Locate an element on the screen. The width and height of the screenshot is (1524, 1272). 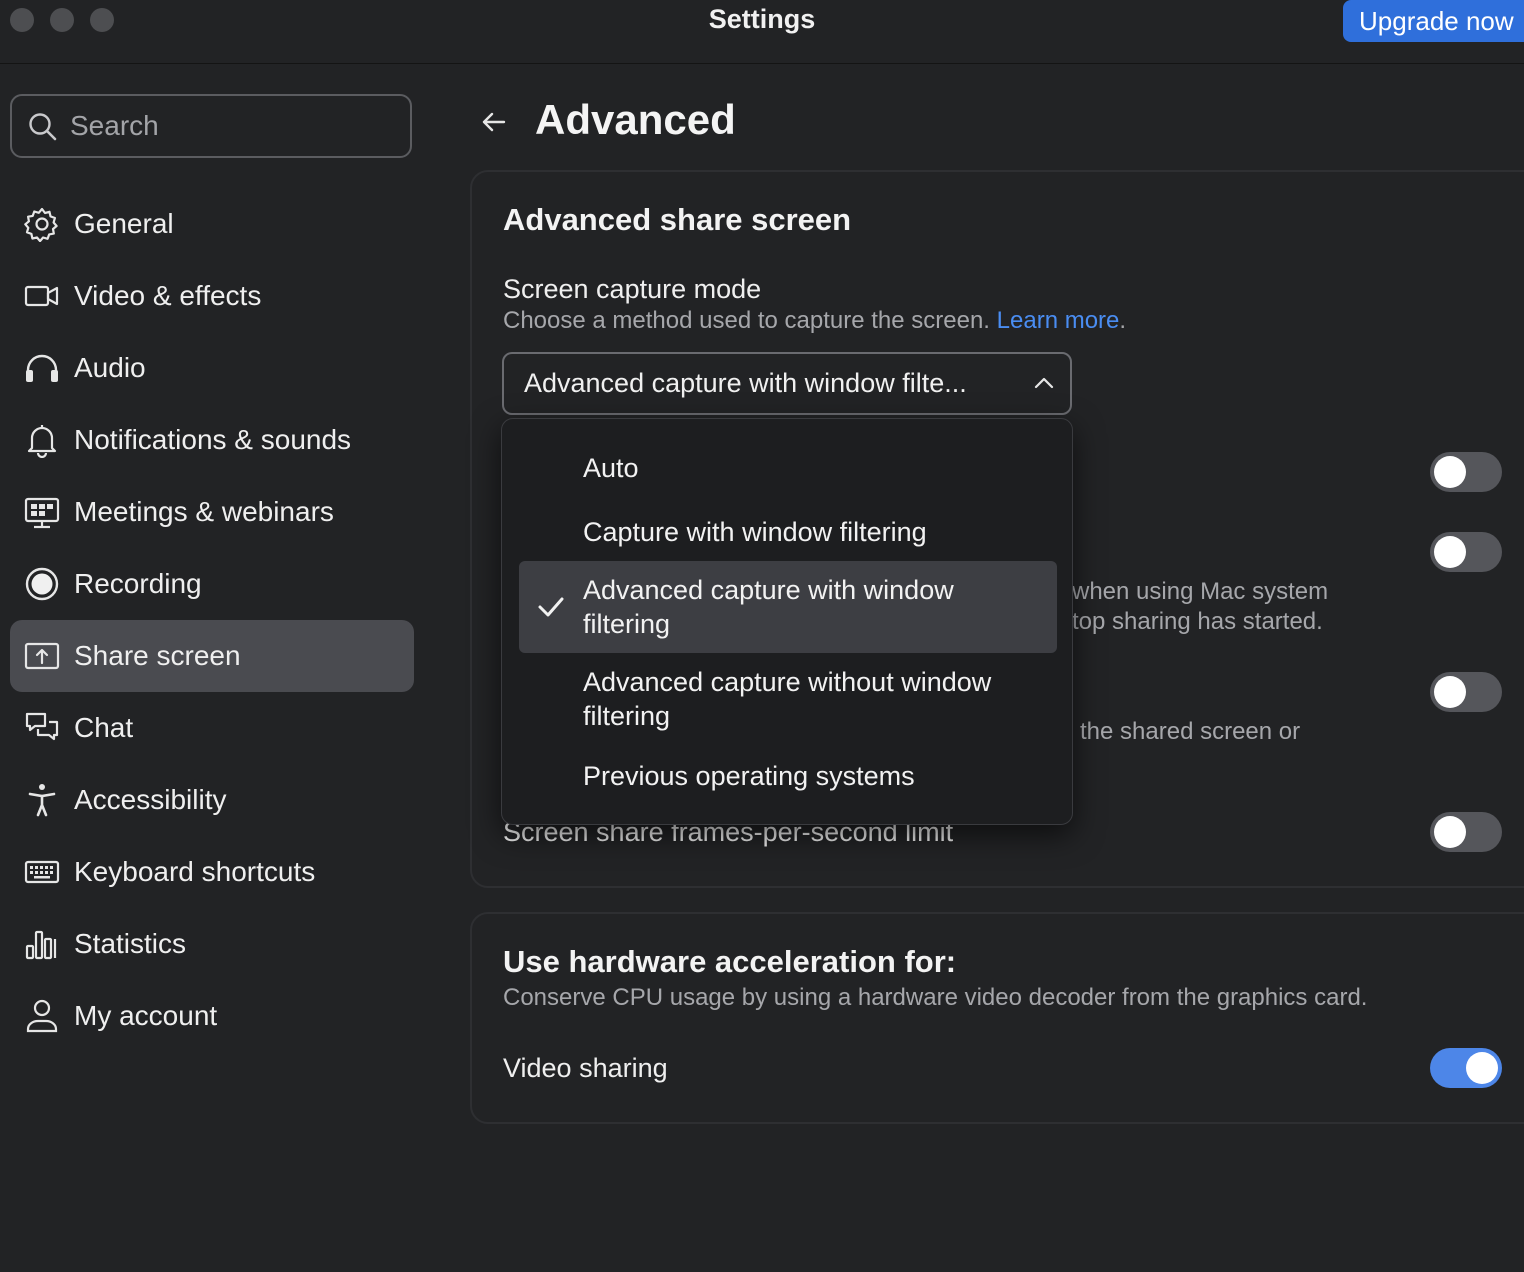
sidebar-item-meetings: Meetings & webinars is located at coordinates (212, 512).